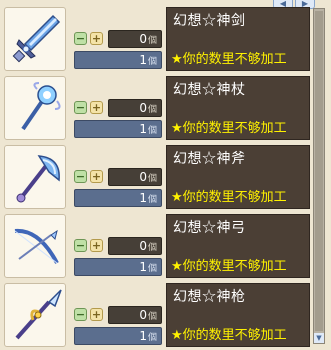 Image resolution: width=331 pixels, height=350 pixels. What do you see at coordinates (41, 106) in the screenshot?
I see `staff-icon` at bounding box center [41, 106].